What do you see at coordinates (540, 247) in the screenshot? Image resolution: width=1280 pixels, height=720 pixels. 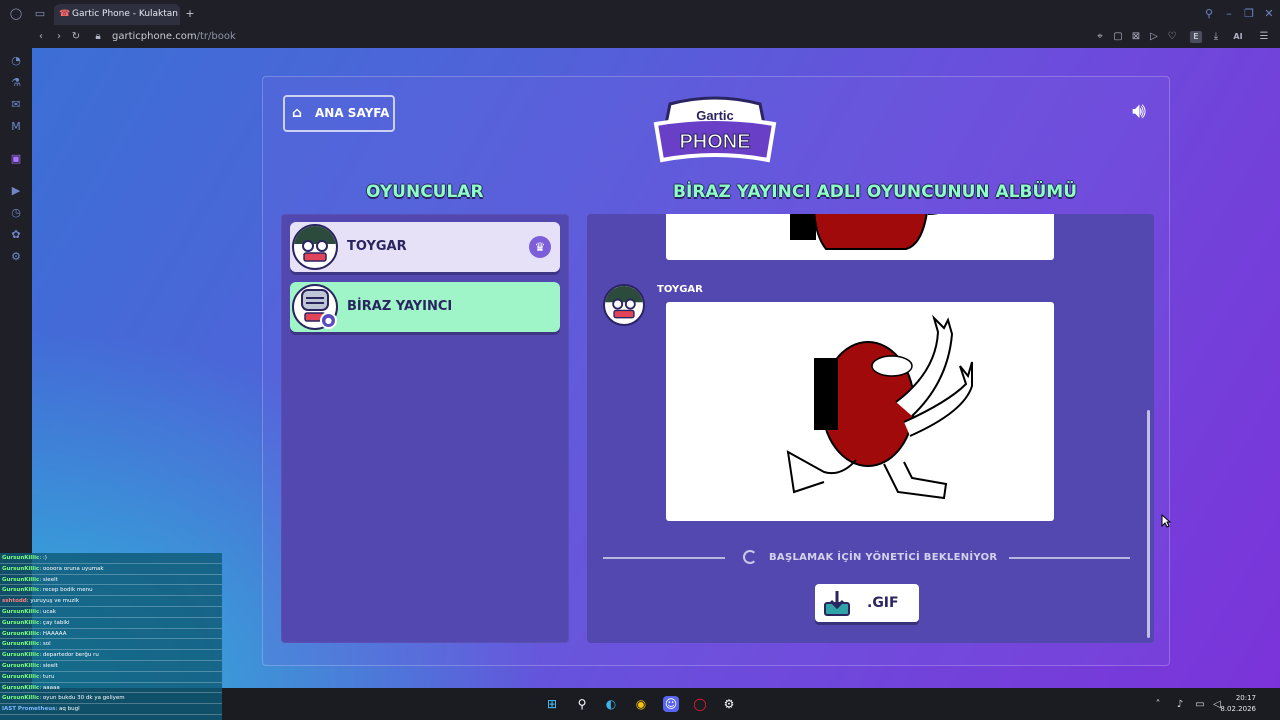 I see `crown-icon: ♛` at bounding box center [540, 247].